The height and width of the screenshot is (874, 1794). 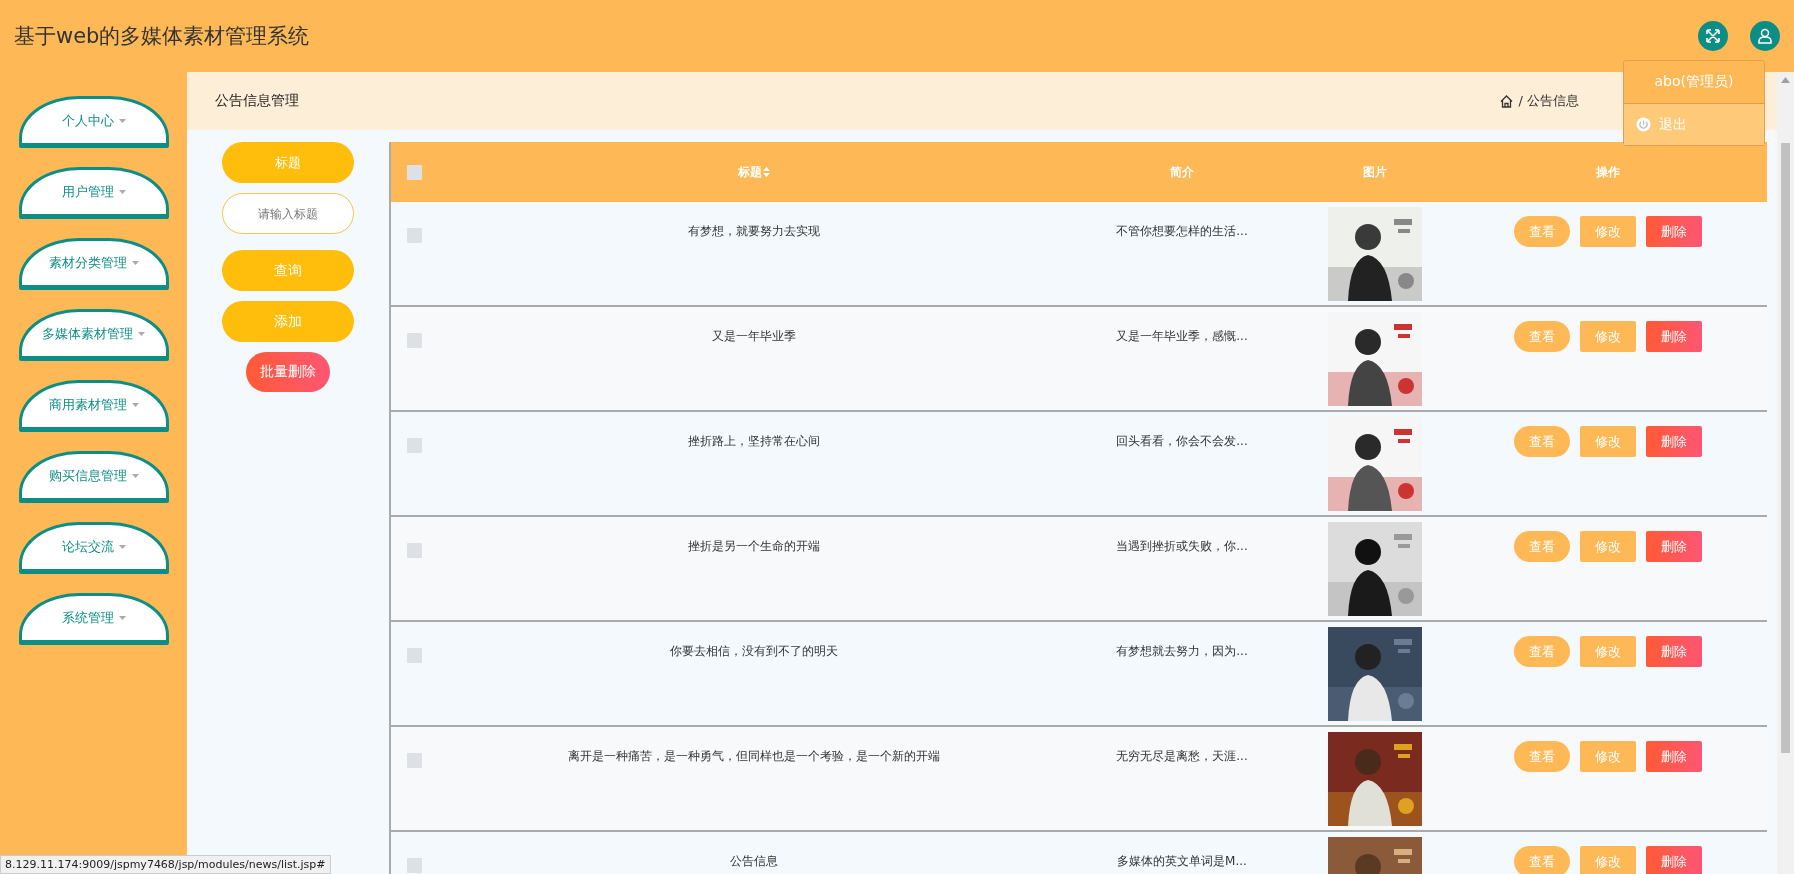 I want to click on scroll-up-icon, so click(x=1785, y=80).